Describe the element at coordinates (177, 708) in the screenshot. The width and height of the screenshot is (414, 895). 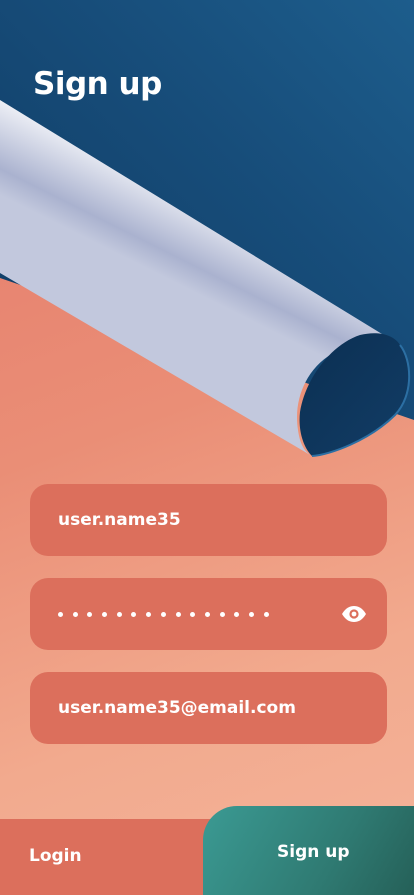
I see `email-value: user.name35@email.com` at that location.